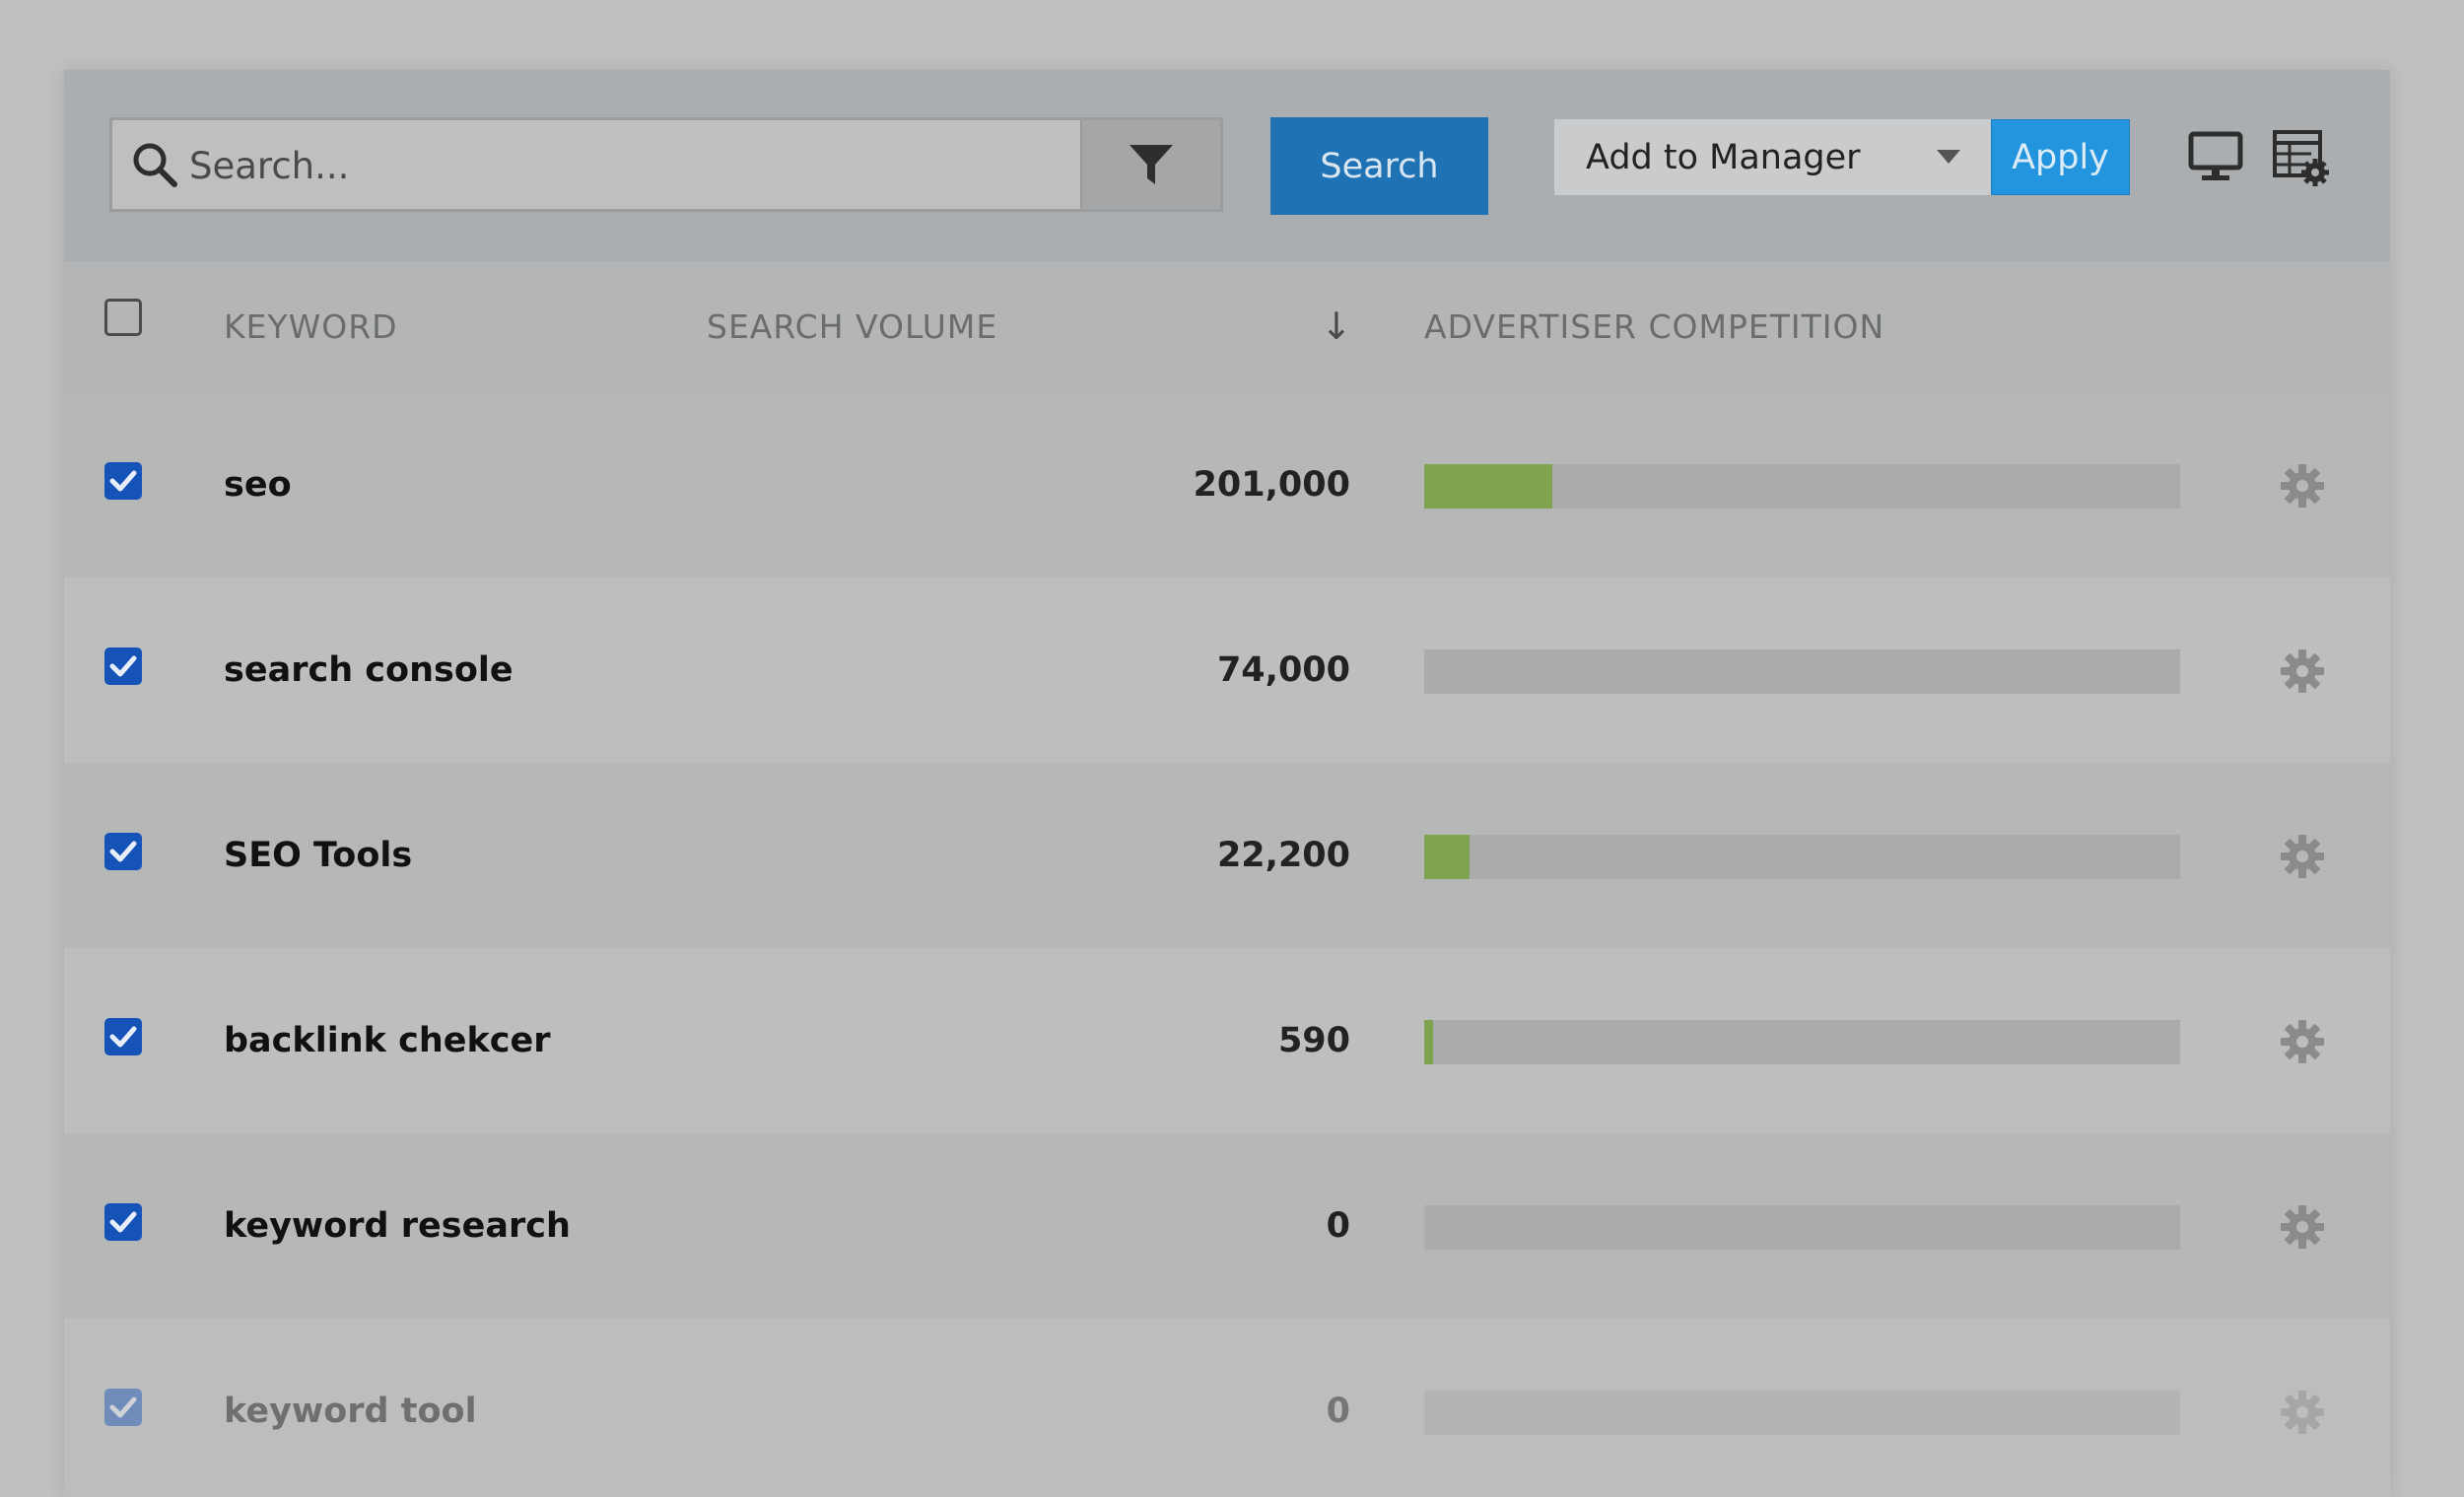 The image size is (2464, 1497). I want to click on keyword-cell: backlink chekcer, so click(387, 1040).